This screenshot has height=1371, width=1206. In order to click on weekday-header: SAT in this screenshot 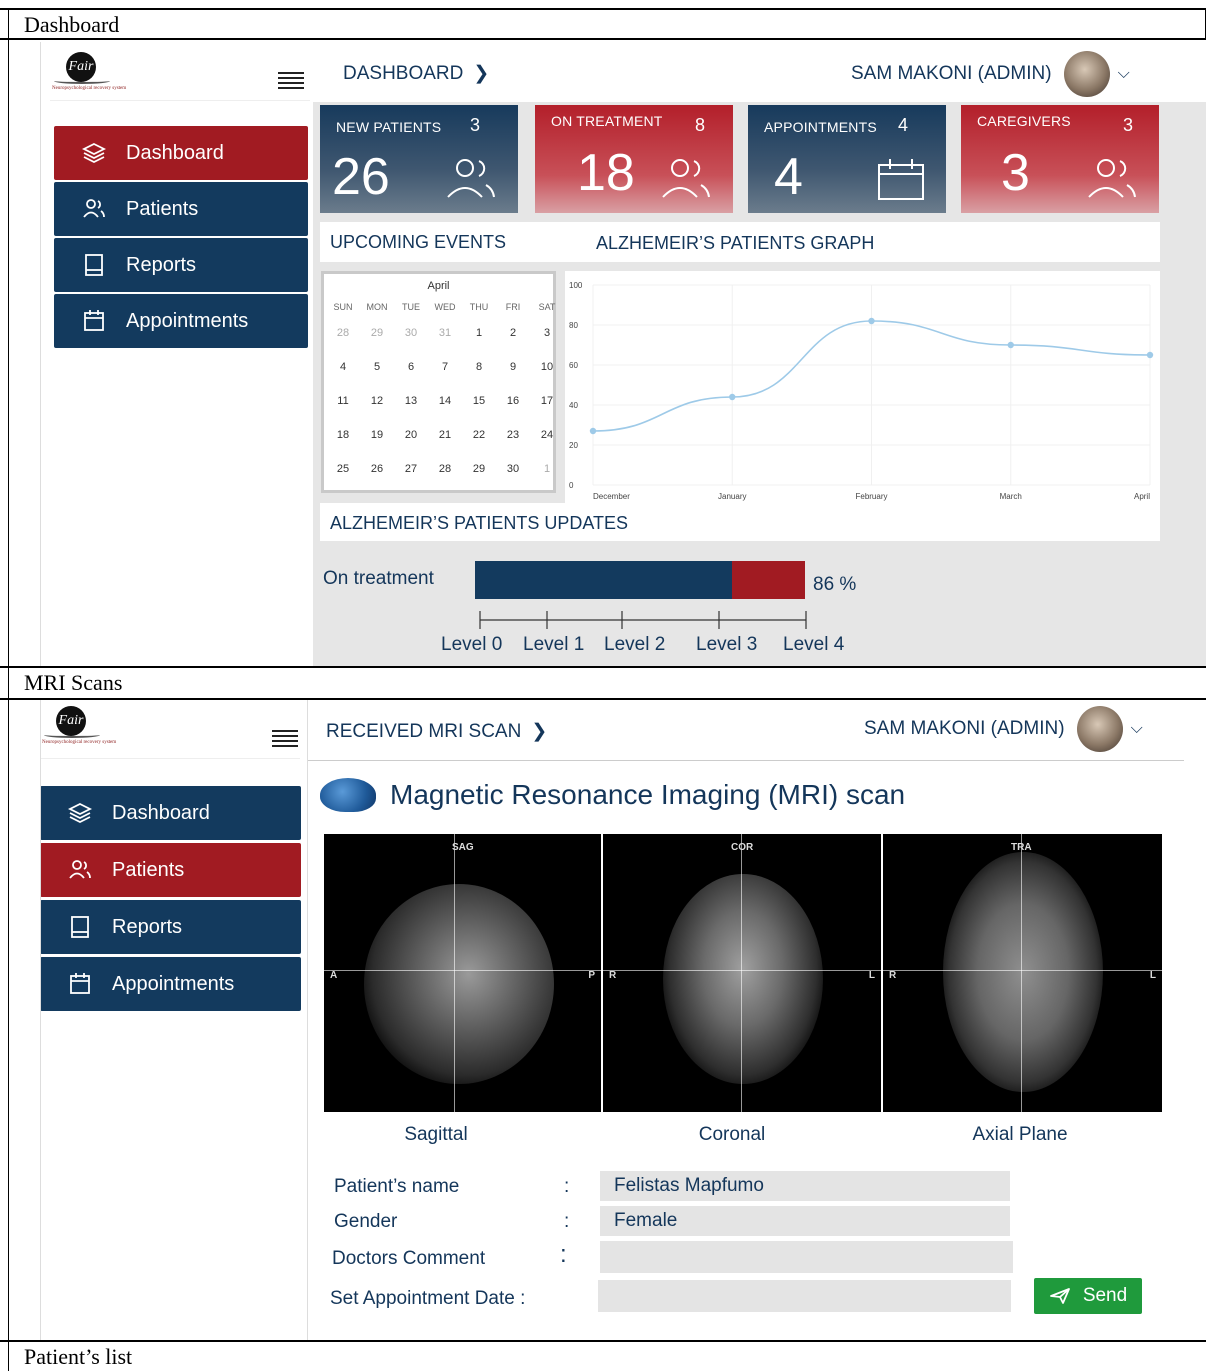, I will do `click(547, 307)`.